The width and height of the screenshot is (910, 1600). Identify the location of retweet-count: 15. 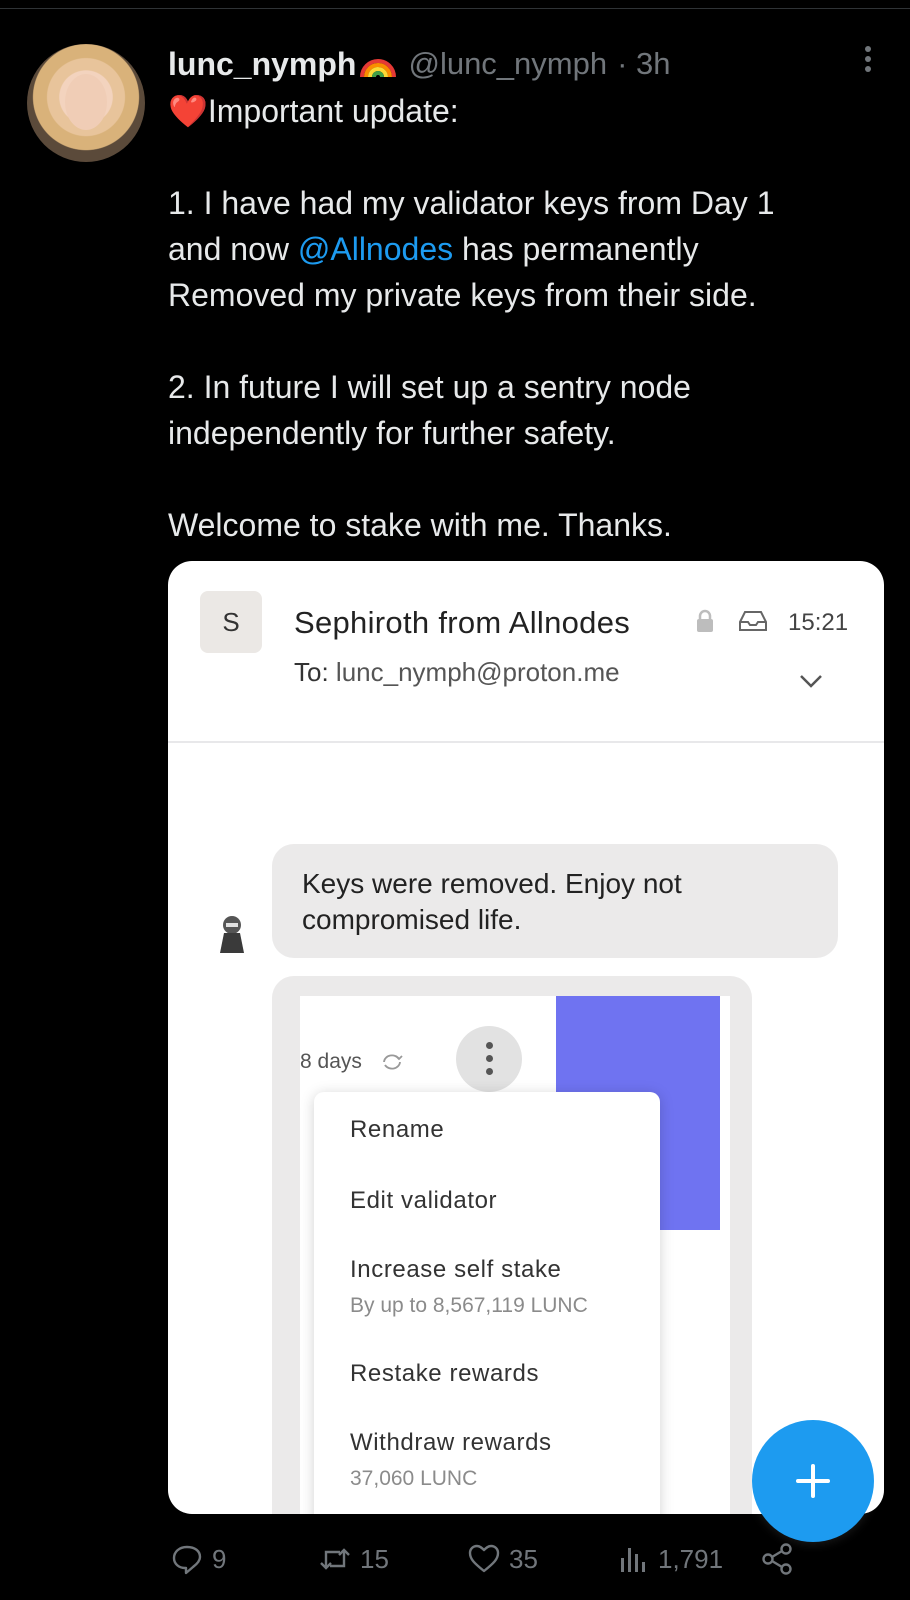
(374, 1558).